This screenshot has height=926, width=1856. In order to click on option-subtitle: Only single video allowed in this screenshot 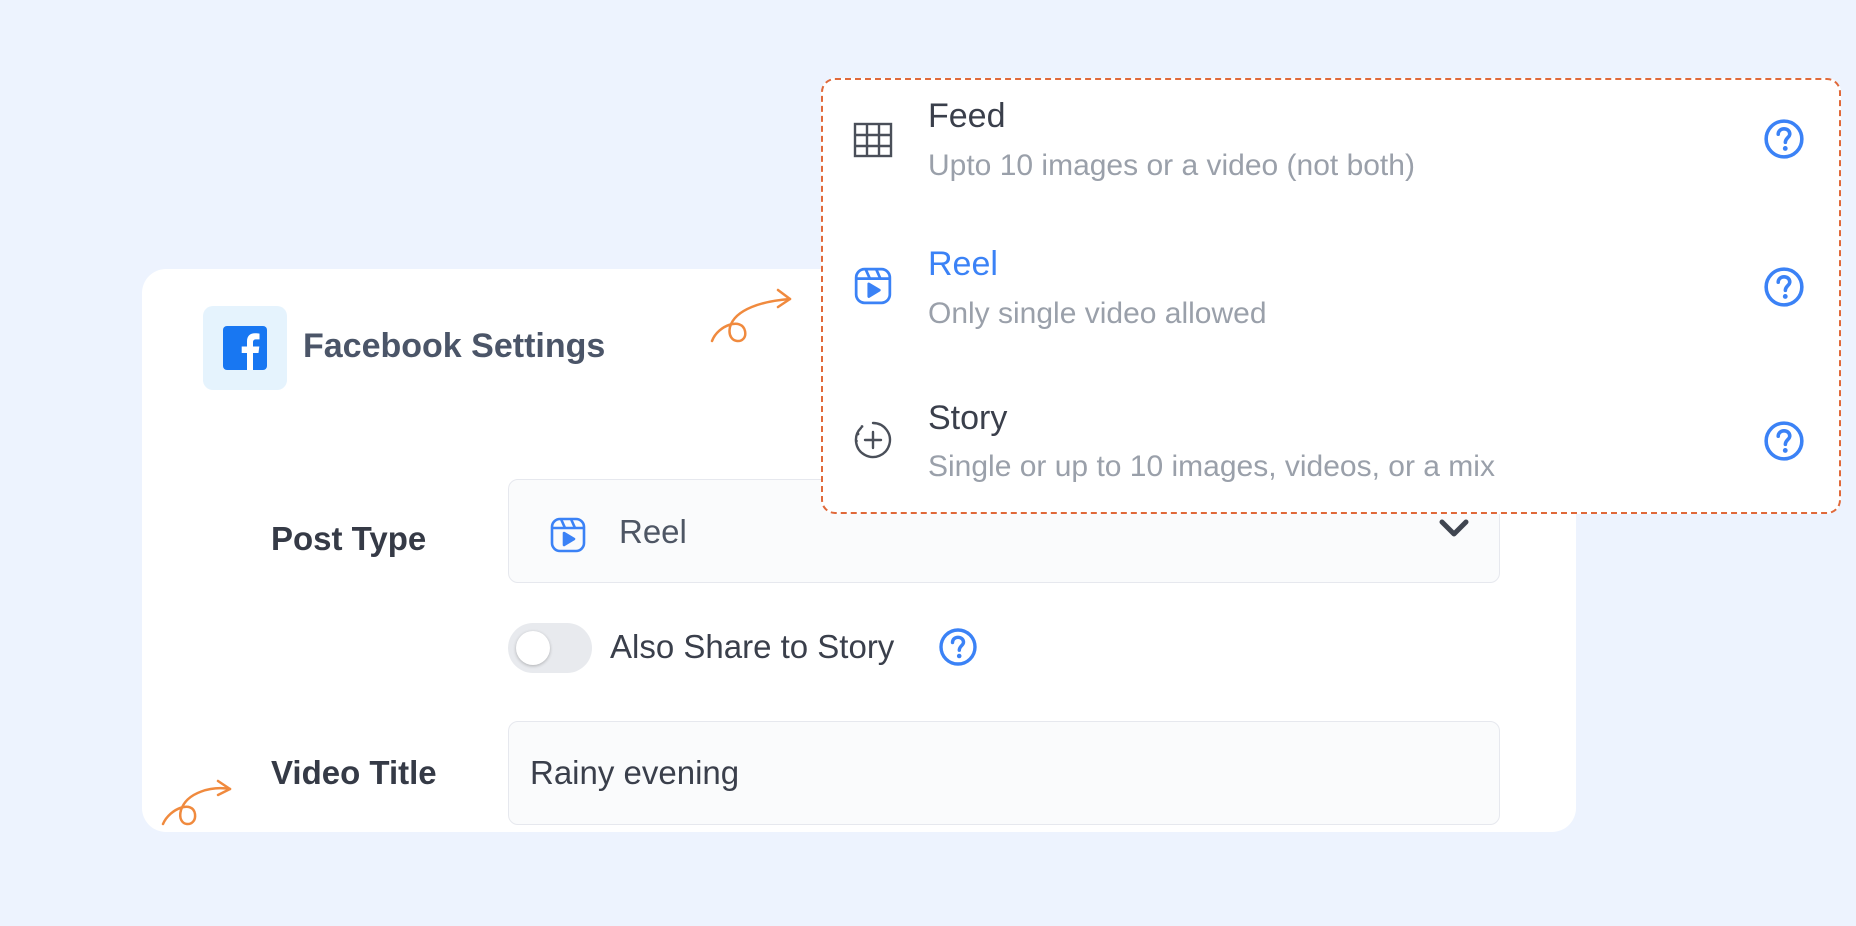, I will do `click(1097, 313)`.